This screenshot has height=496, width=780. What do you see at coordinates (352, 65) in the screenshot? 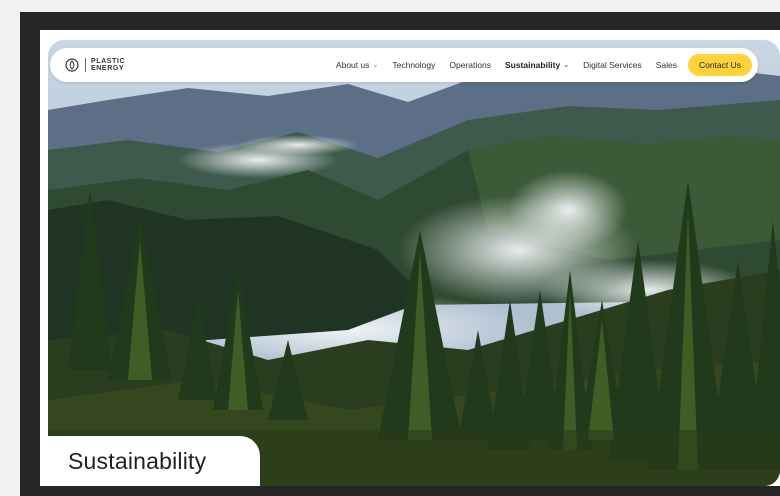
I see `nav-item-label: About us` at bounding box center [352, 65].